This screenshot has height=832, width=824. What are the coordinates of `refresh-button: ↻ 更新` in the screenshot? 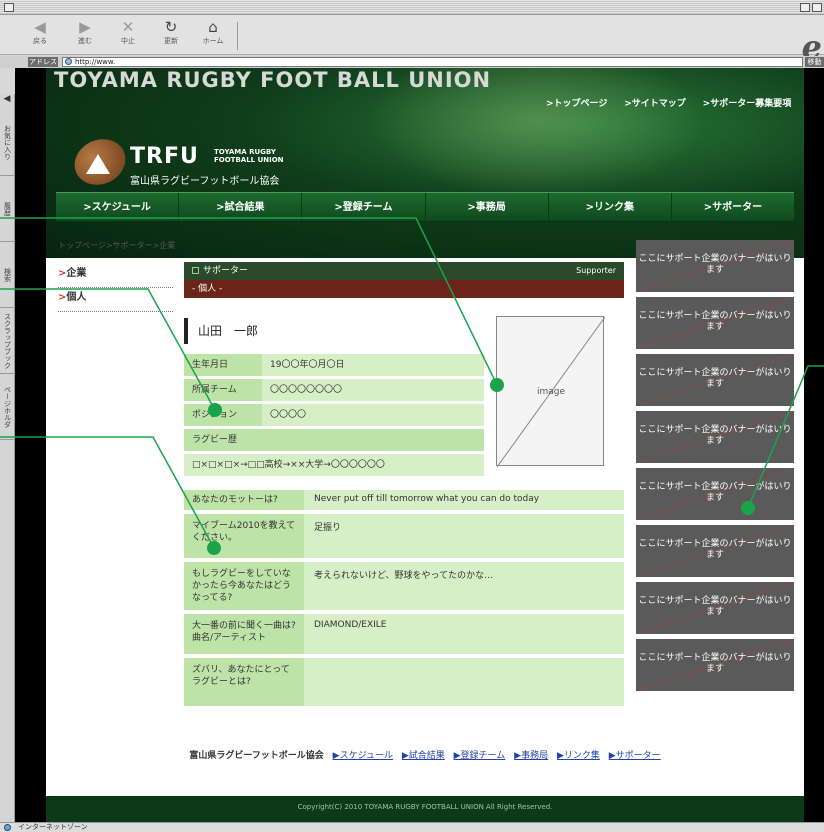 It's located at (171, 32).